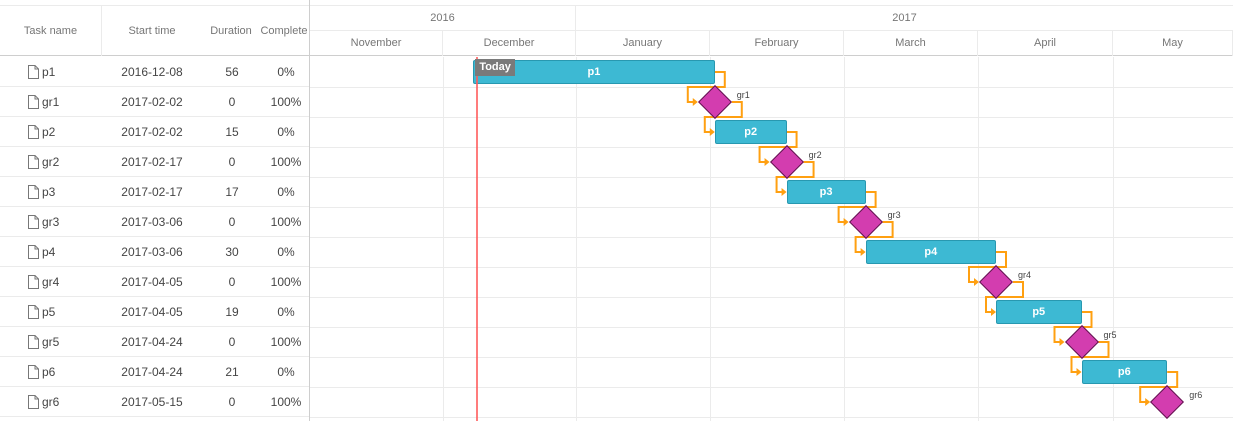  I want to click on task-name-cell: gr1, so click(51, 102).